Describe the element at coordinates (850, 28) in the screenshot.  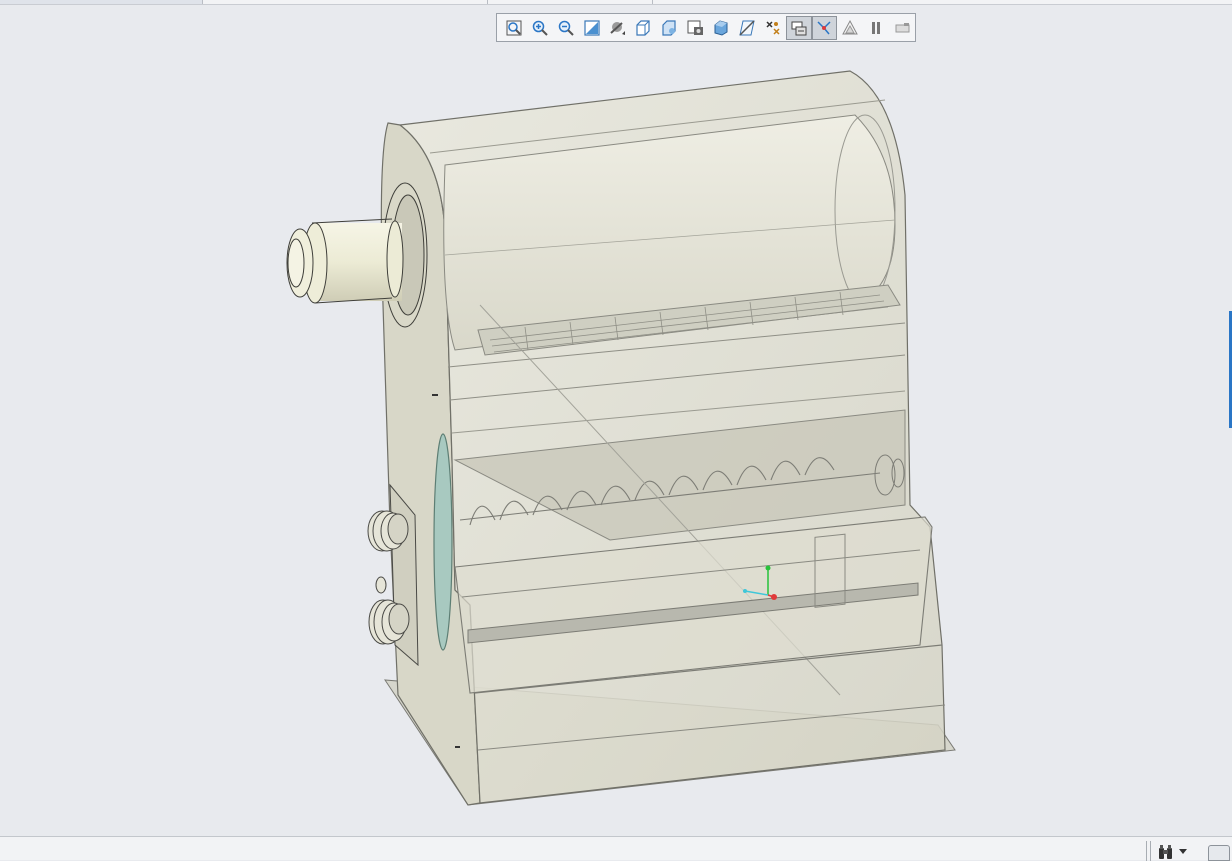
I see `perspective-icon` at that location.